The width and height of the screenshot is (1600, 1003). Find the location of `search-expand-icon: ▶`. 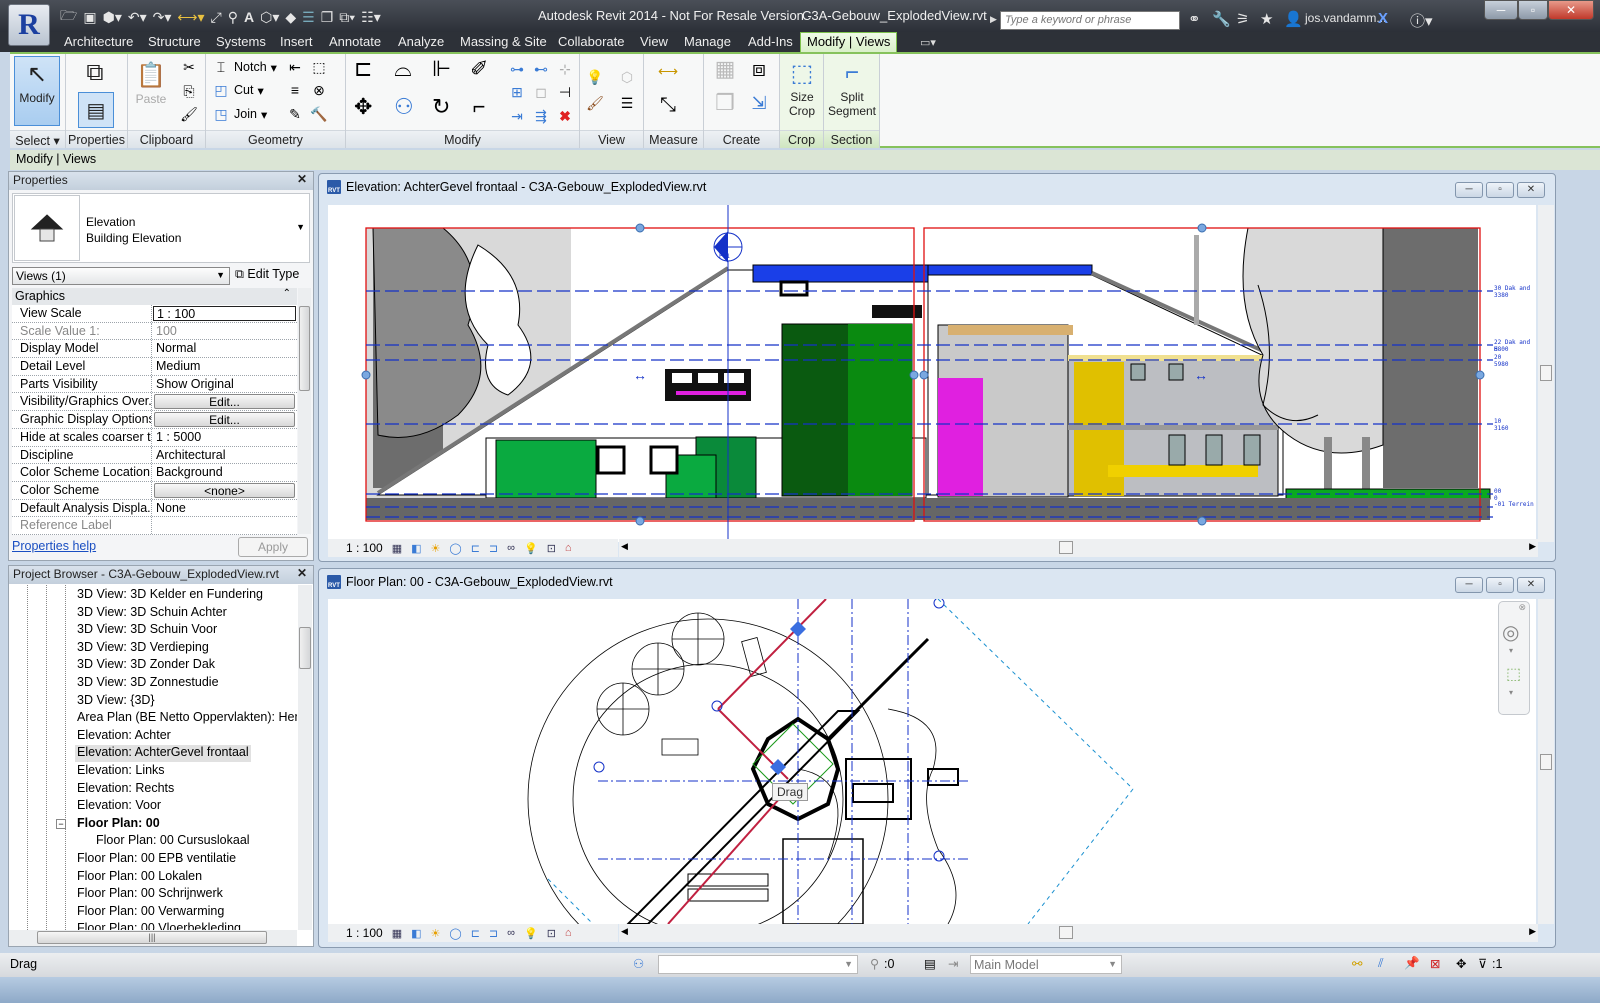

search-expand-icon: ▶ is located at coordinates (993, 19).